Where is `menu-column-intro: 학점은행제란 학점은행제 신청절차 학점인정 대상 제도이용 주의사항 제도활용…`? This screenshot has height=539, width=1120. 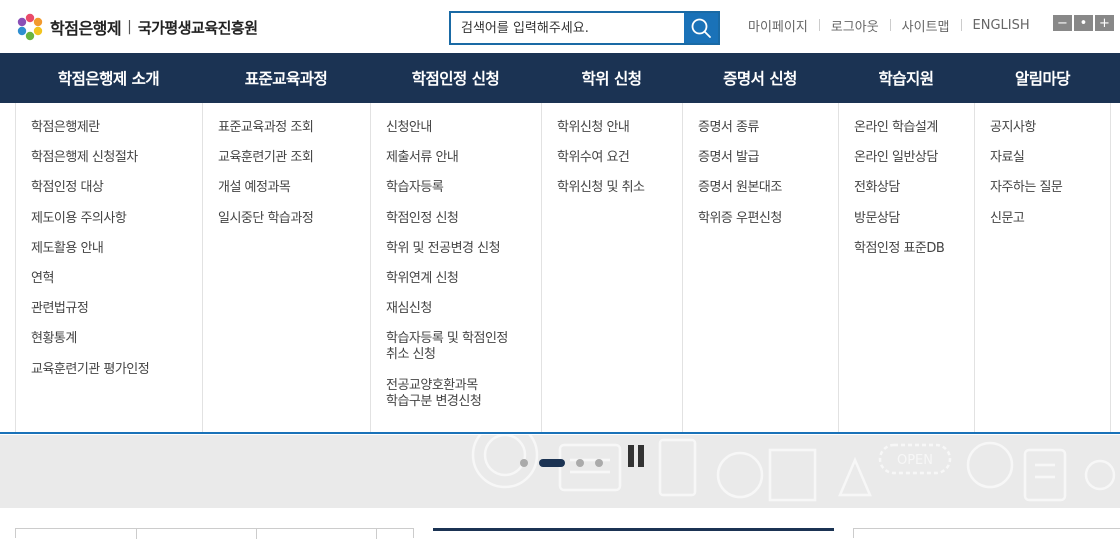
menu-column-intro: 학점은행제란 학점은행제 신청절차 학점인정 대상 제도이용 주의사항 제도활용… is located at coordinates (108, 267).